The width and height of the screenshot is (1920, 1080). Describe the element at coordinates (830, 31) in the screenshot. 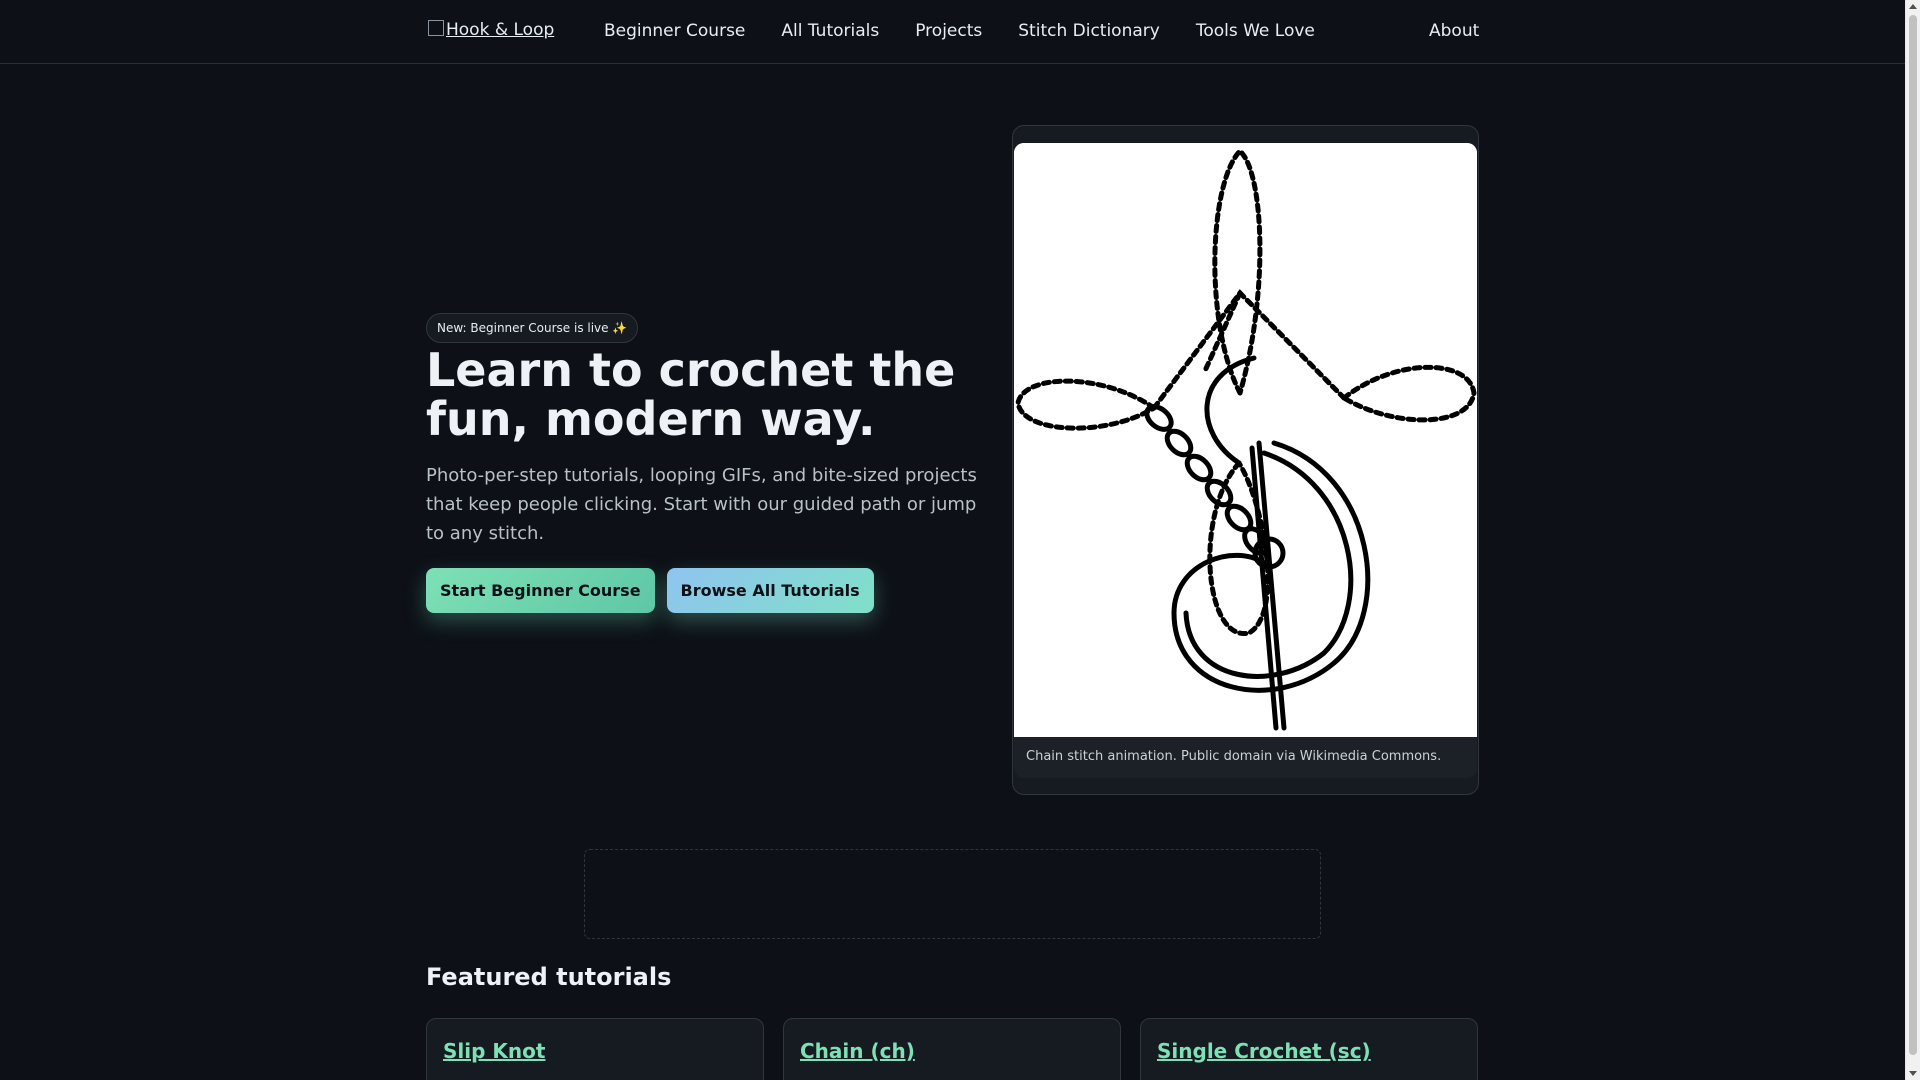

I see `nav-link-all-tutorials: All Tutorials` at that location.